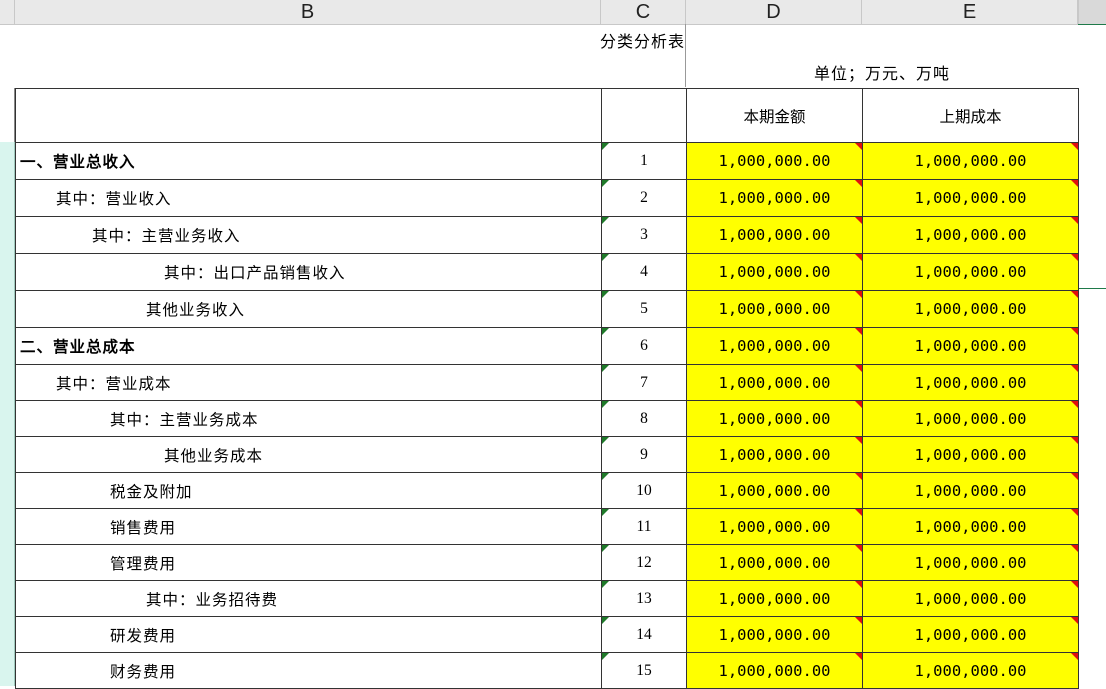  Describe the element at coordinates (308, 634) in the screenshot. I see `row-label-cell: 研发费用` at that location.